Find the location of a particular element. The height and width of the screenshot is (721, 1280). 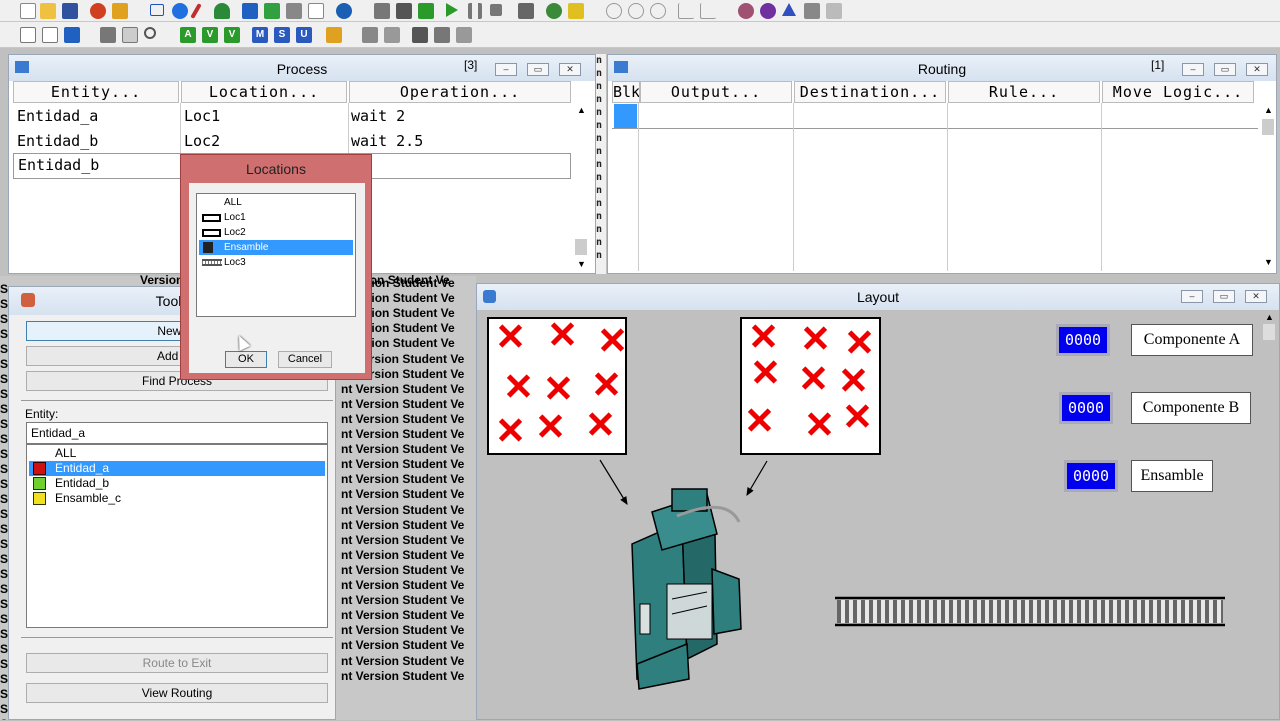

routing-title-bar: Routing [1] – ▭ ✕ is located at coordinates (942, 68).